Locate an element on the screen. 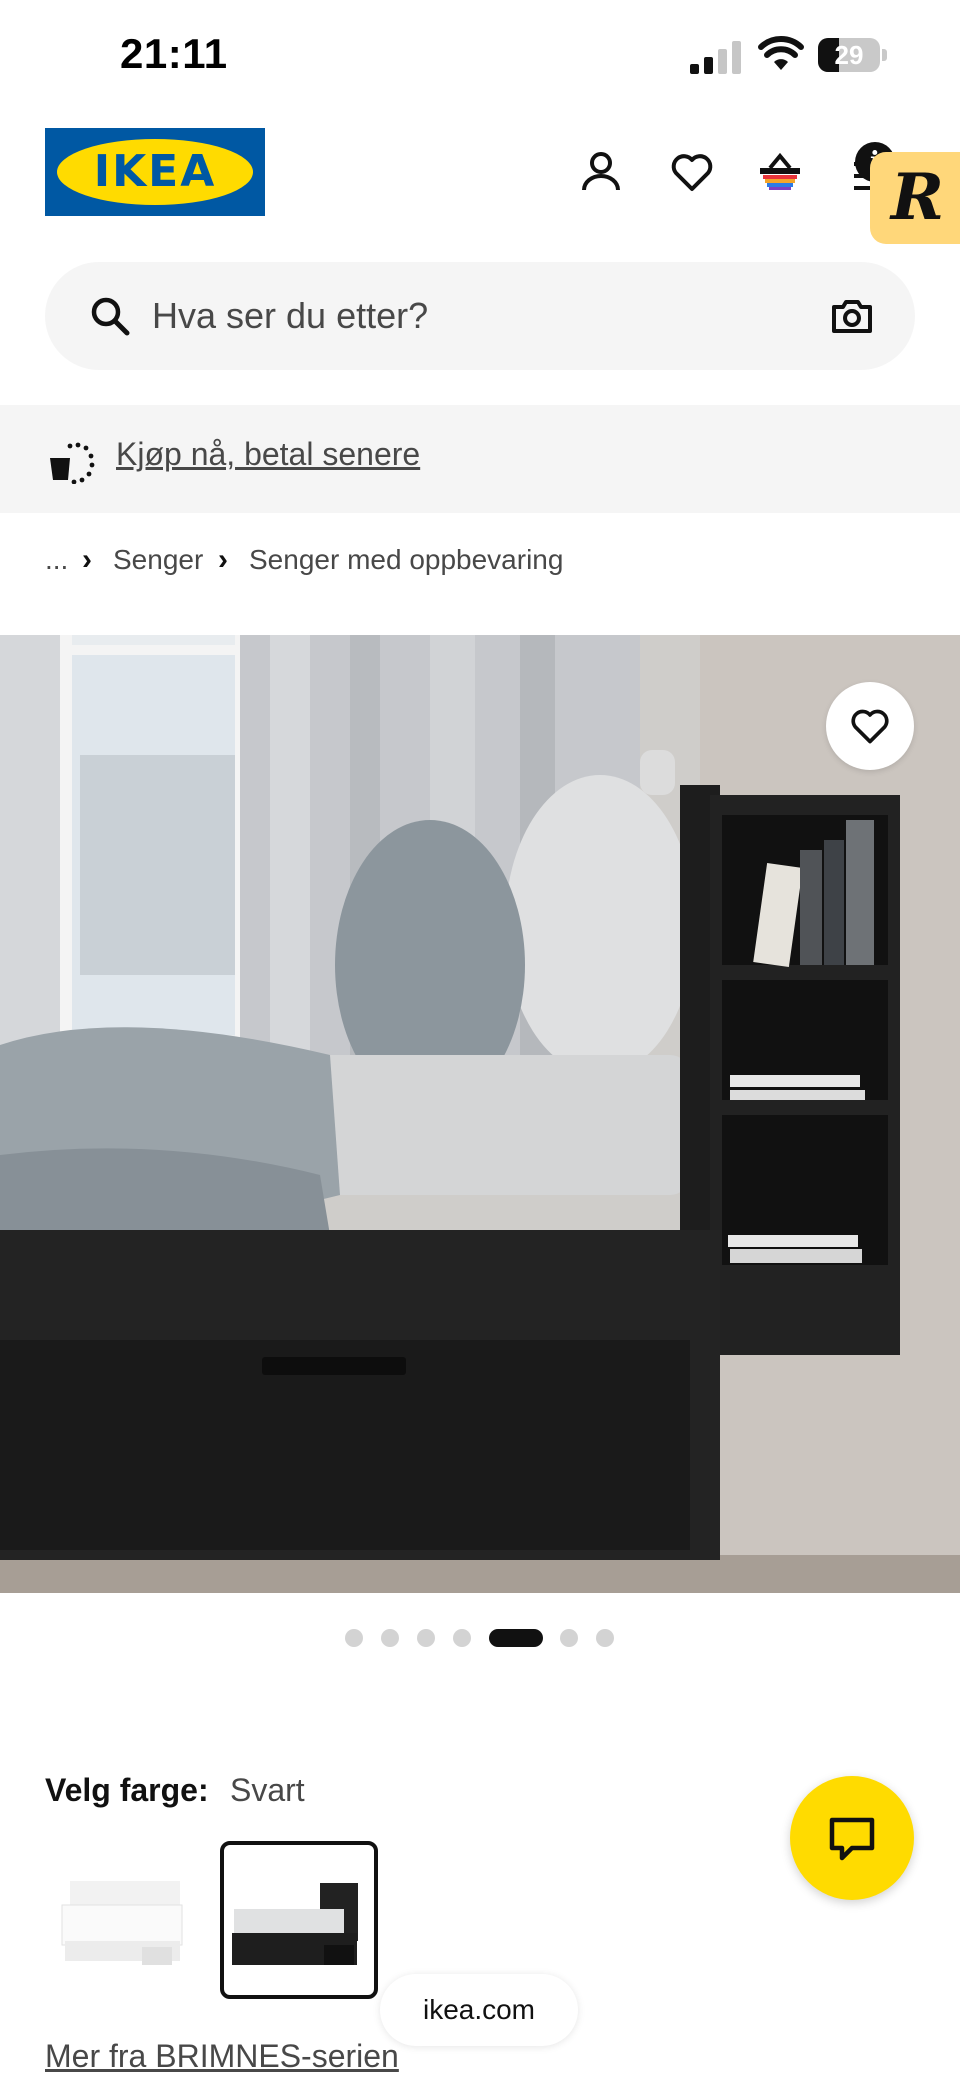 The height and width of the screenshot is (2077, 960). battery-level: 29 is located at coordinates (849, 55).